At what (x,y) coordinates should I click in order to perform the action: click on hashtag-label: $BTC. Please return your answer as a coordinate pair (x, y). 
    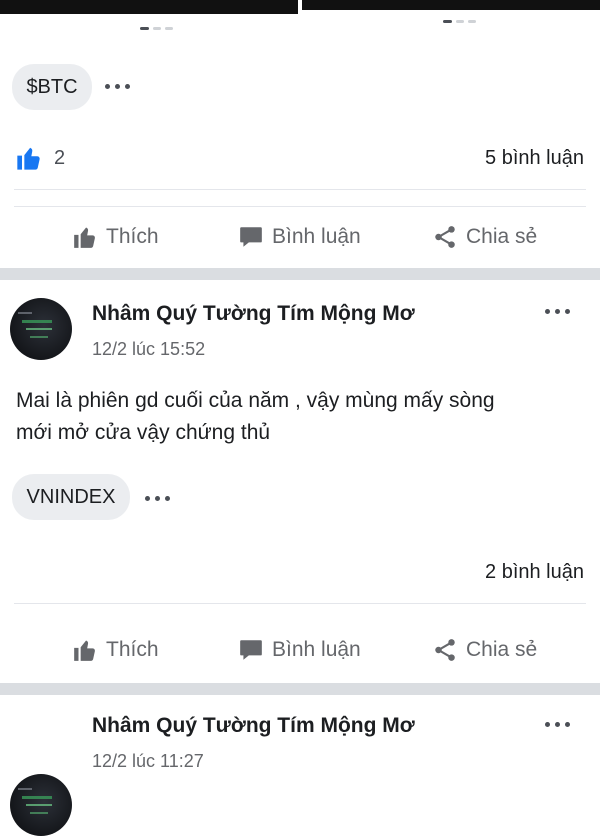
    Looking at the image, I should click on (52, 86).